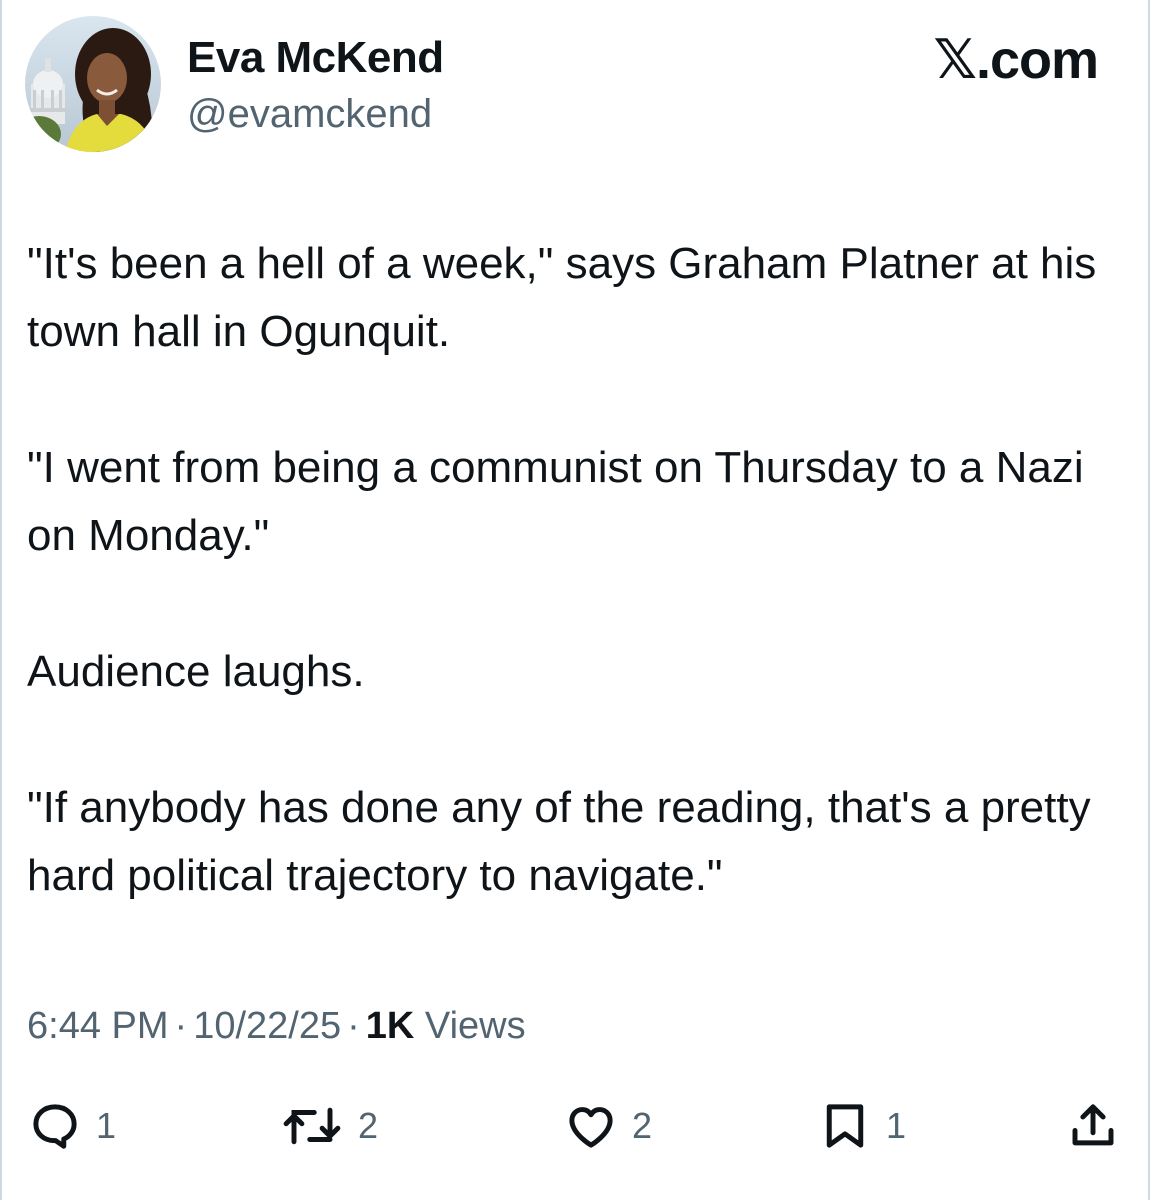 This screenshot has height=1200, width=1152. Describe the element at coordinates (98, 1026) in the screenshot. I see `tweet-time: 6:44 PM` at that location.